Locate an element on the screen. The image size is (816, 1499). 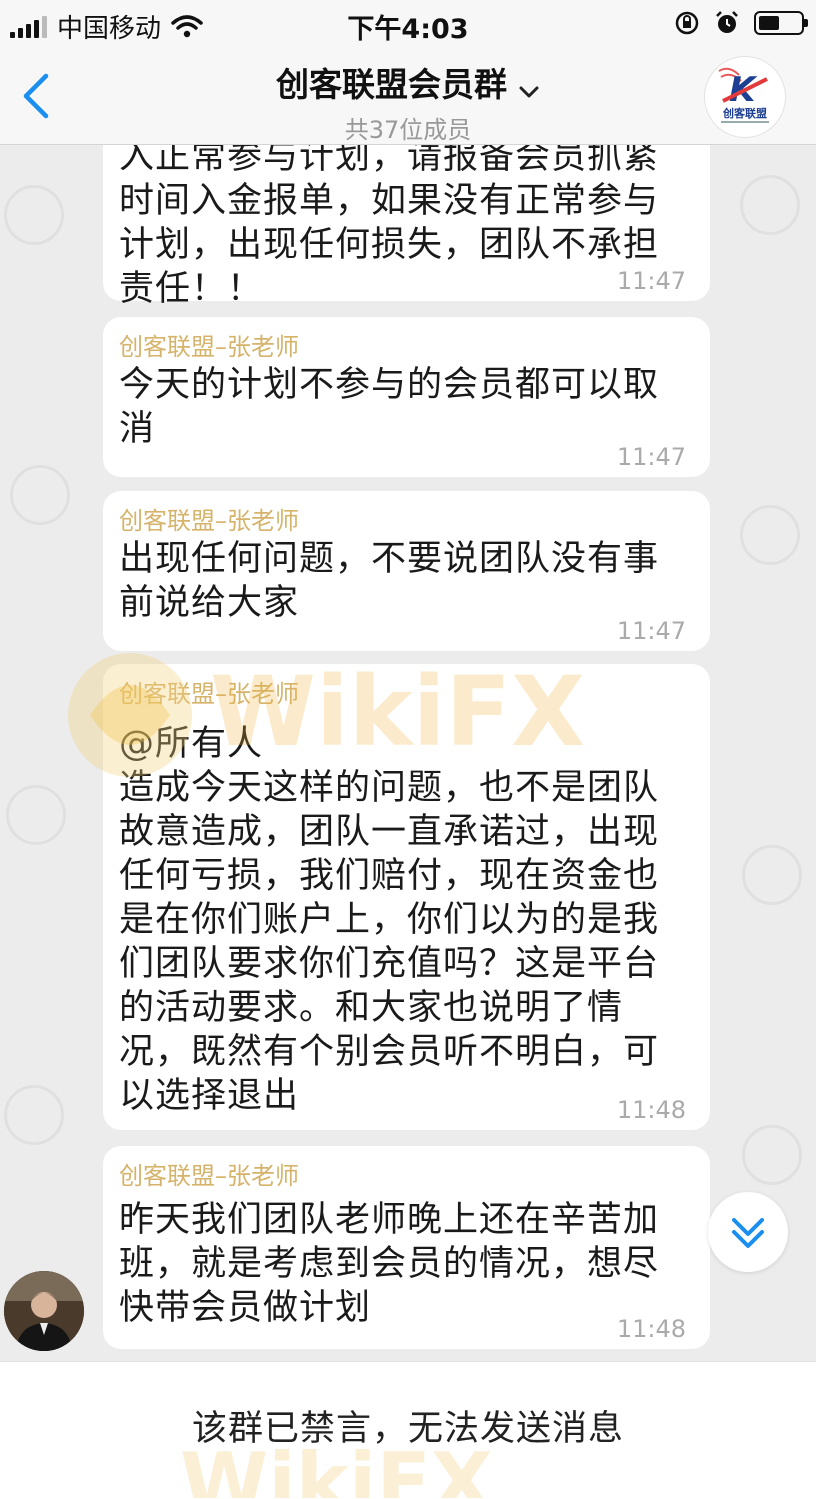
chevron-down-icon is located at coordinates (529, 91).